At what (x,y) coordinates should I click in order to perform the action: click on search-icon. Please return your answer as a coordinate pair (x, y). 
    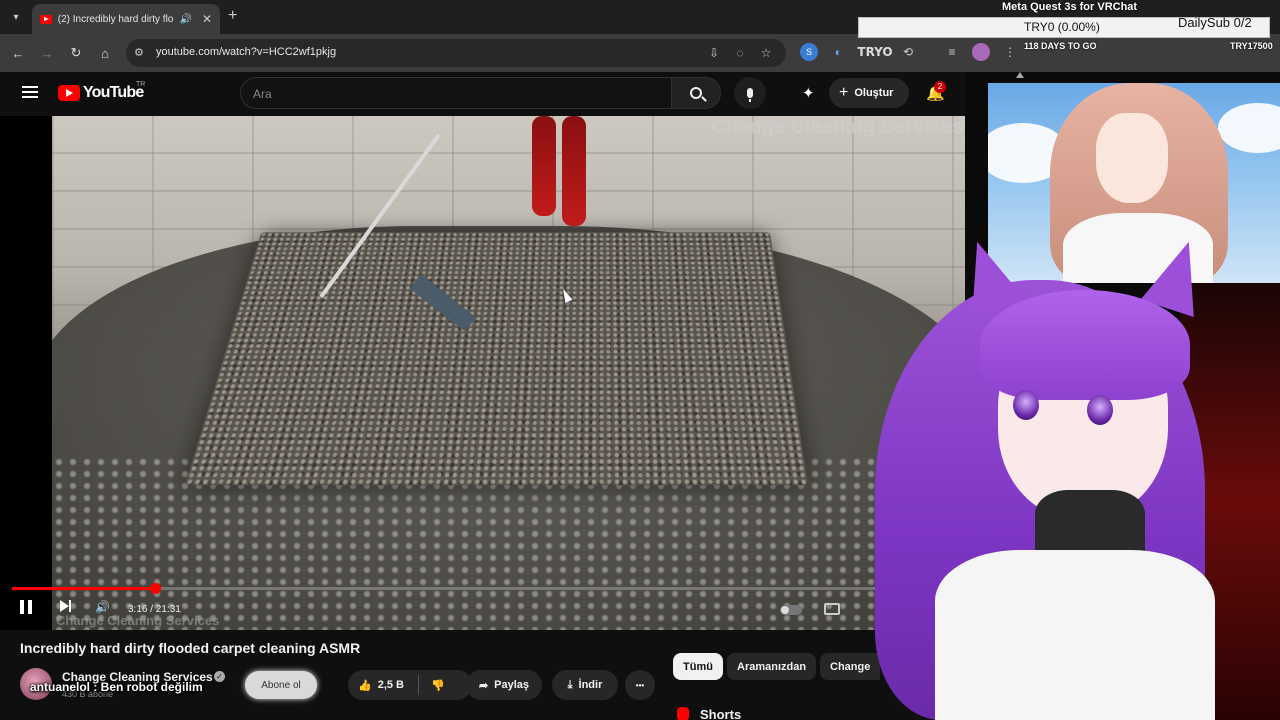
    Looking at the image, I should click on (696, 93).